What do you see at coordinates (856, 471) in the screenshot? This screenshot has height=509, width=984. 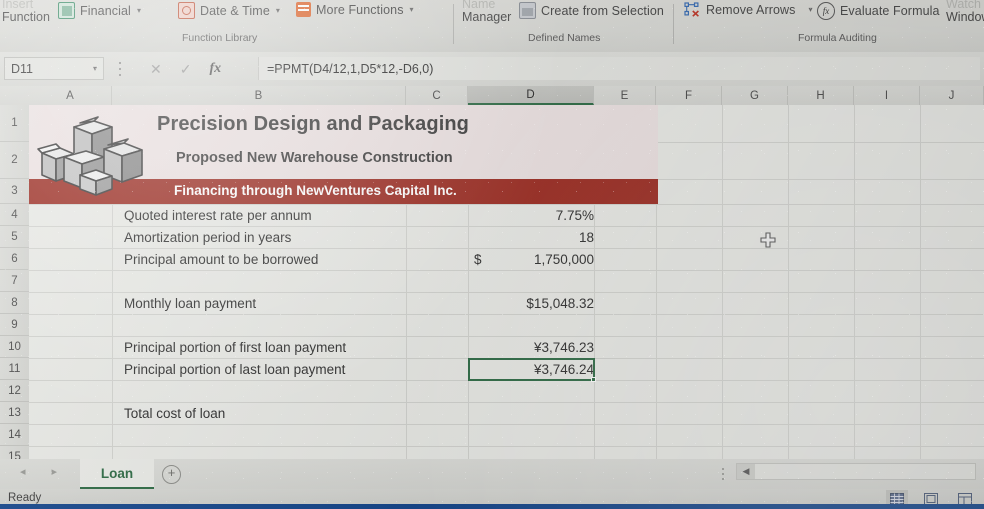 I see `horizontal-scrollbar: ◀` at bounding box center [856, 471].